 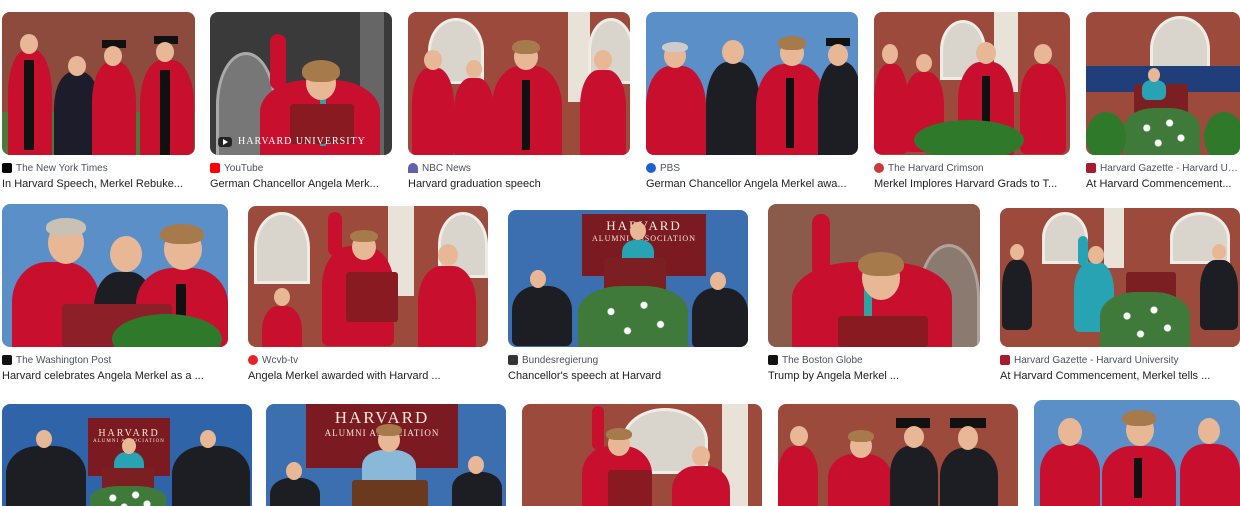 I want to click on result-source: Harvard Gazette - Harvard University, so click(x=1096, y=360).